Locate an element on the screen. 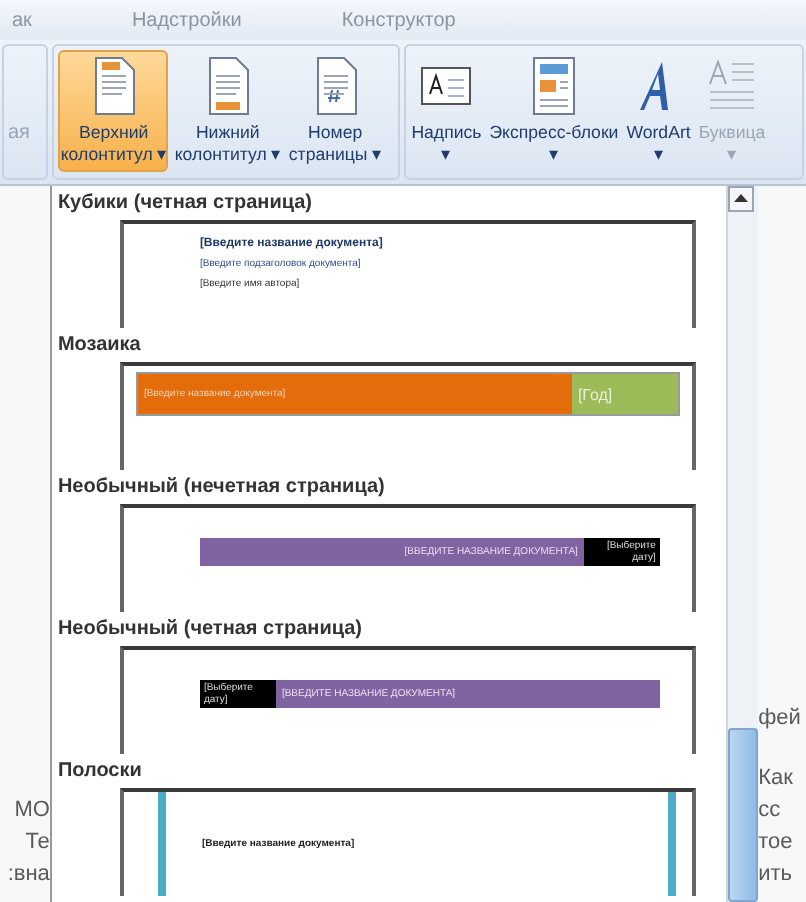 This screenshot has height=902, width=806. document-text: Те is located at coordinates (36, 842).